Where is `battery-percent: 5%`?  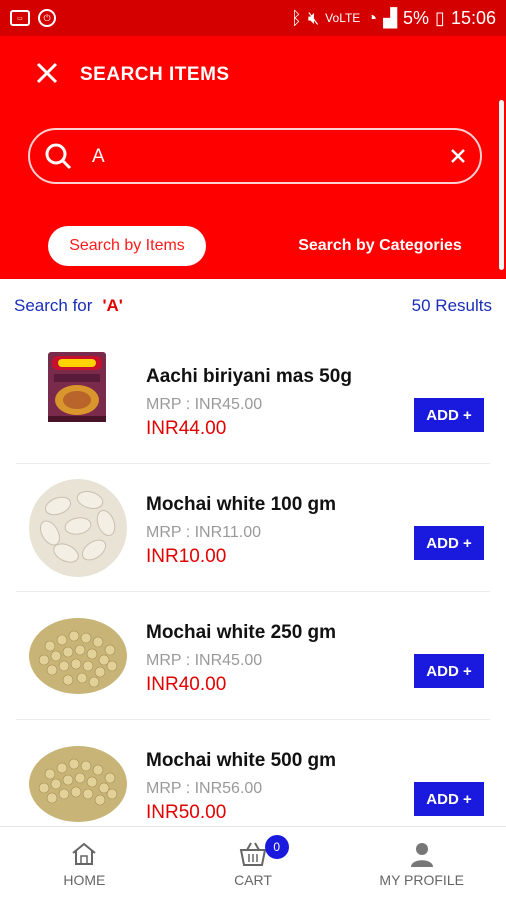 battery-percent: 5% is located at coordinates (416, 17).